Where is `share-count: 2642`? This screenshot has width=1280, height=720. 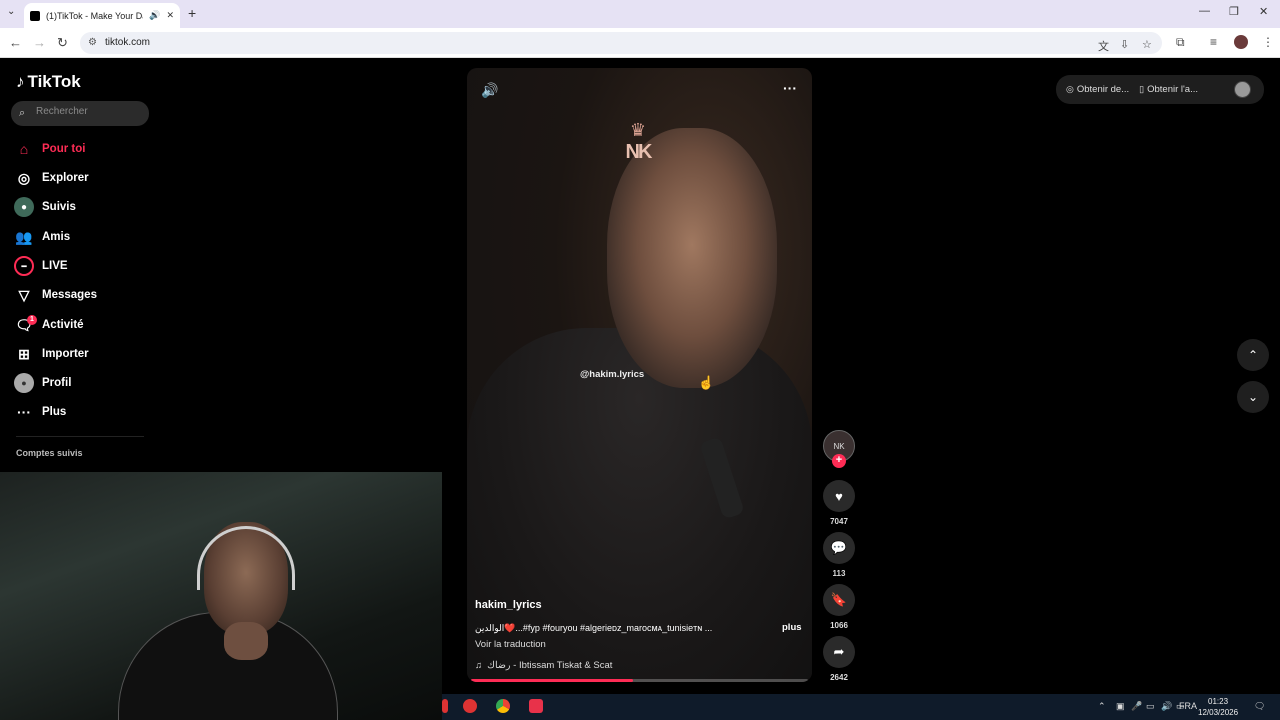 share-count: 2642 is located at coordinates (839, 677).